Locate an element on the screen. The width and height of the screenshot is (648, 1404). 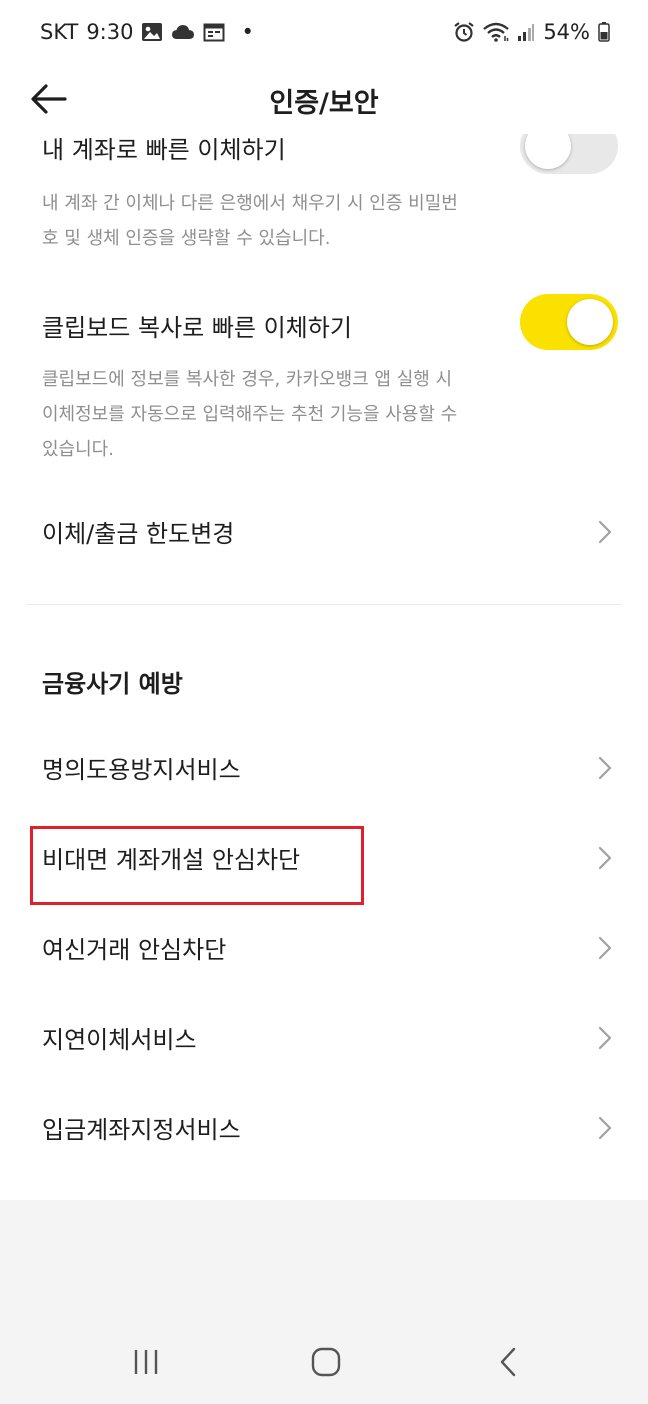
system-nav-bar is located at coordinates (324, 1302).